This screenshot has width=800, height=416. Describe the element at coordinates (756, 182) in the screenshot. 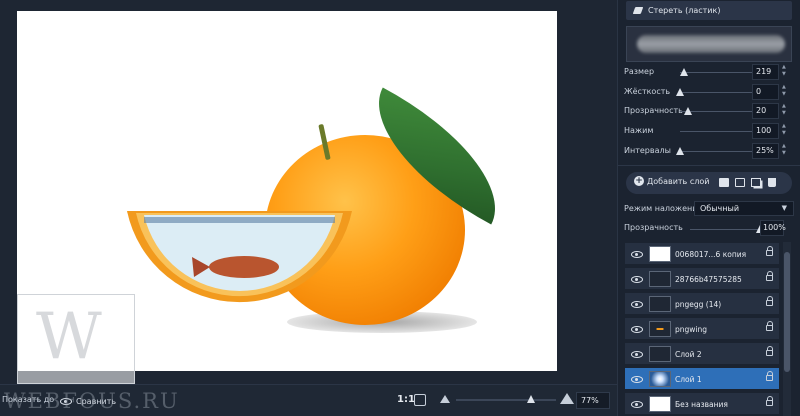

I see `duplicate-icon` at that location.